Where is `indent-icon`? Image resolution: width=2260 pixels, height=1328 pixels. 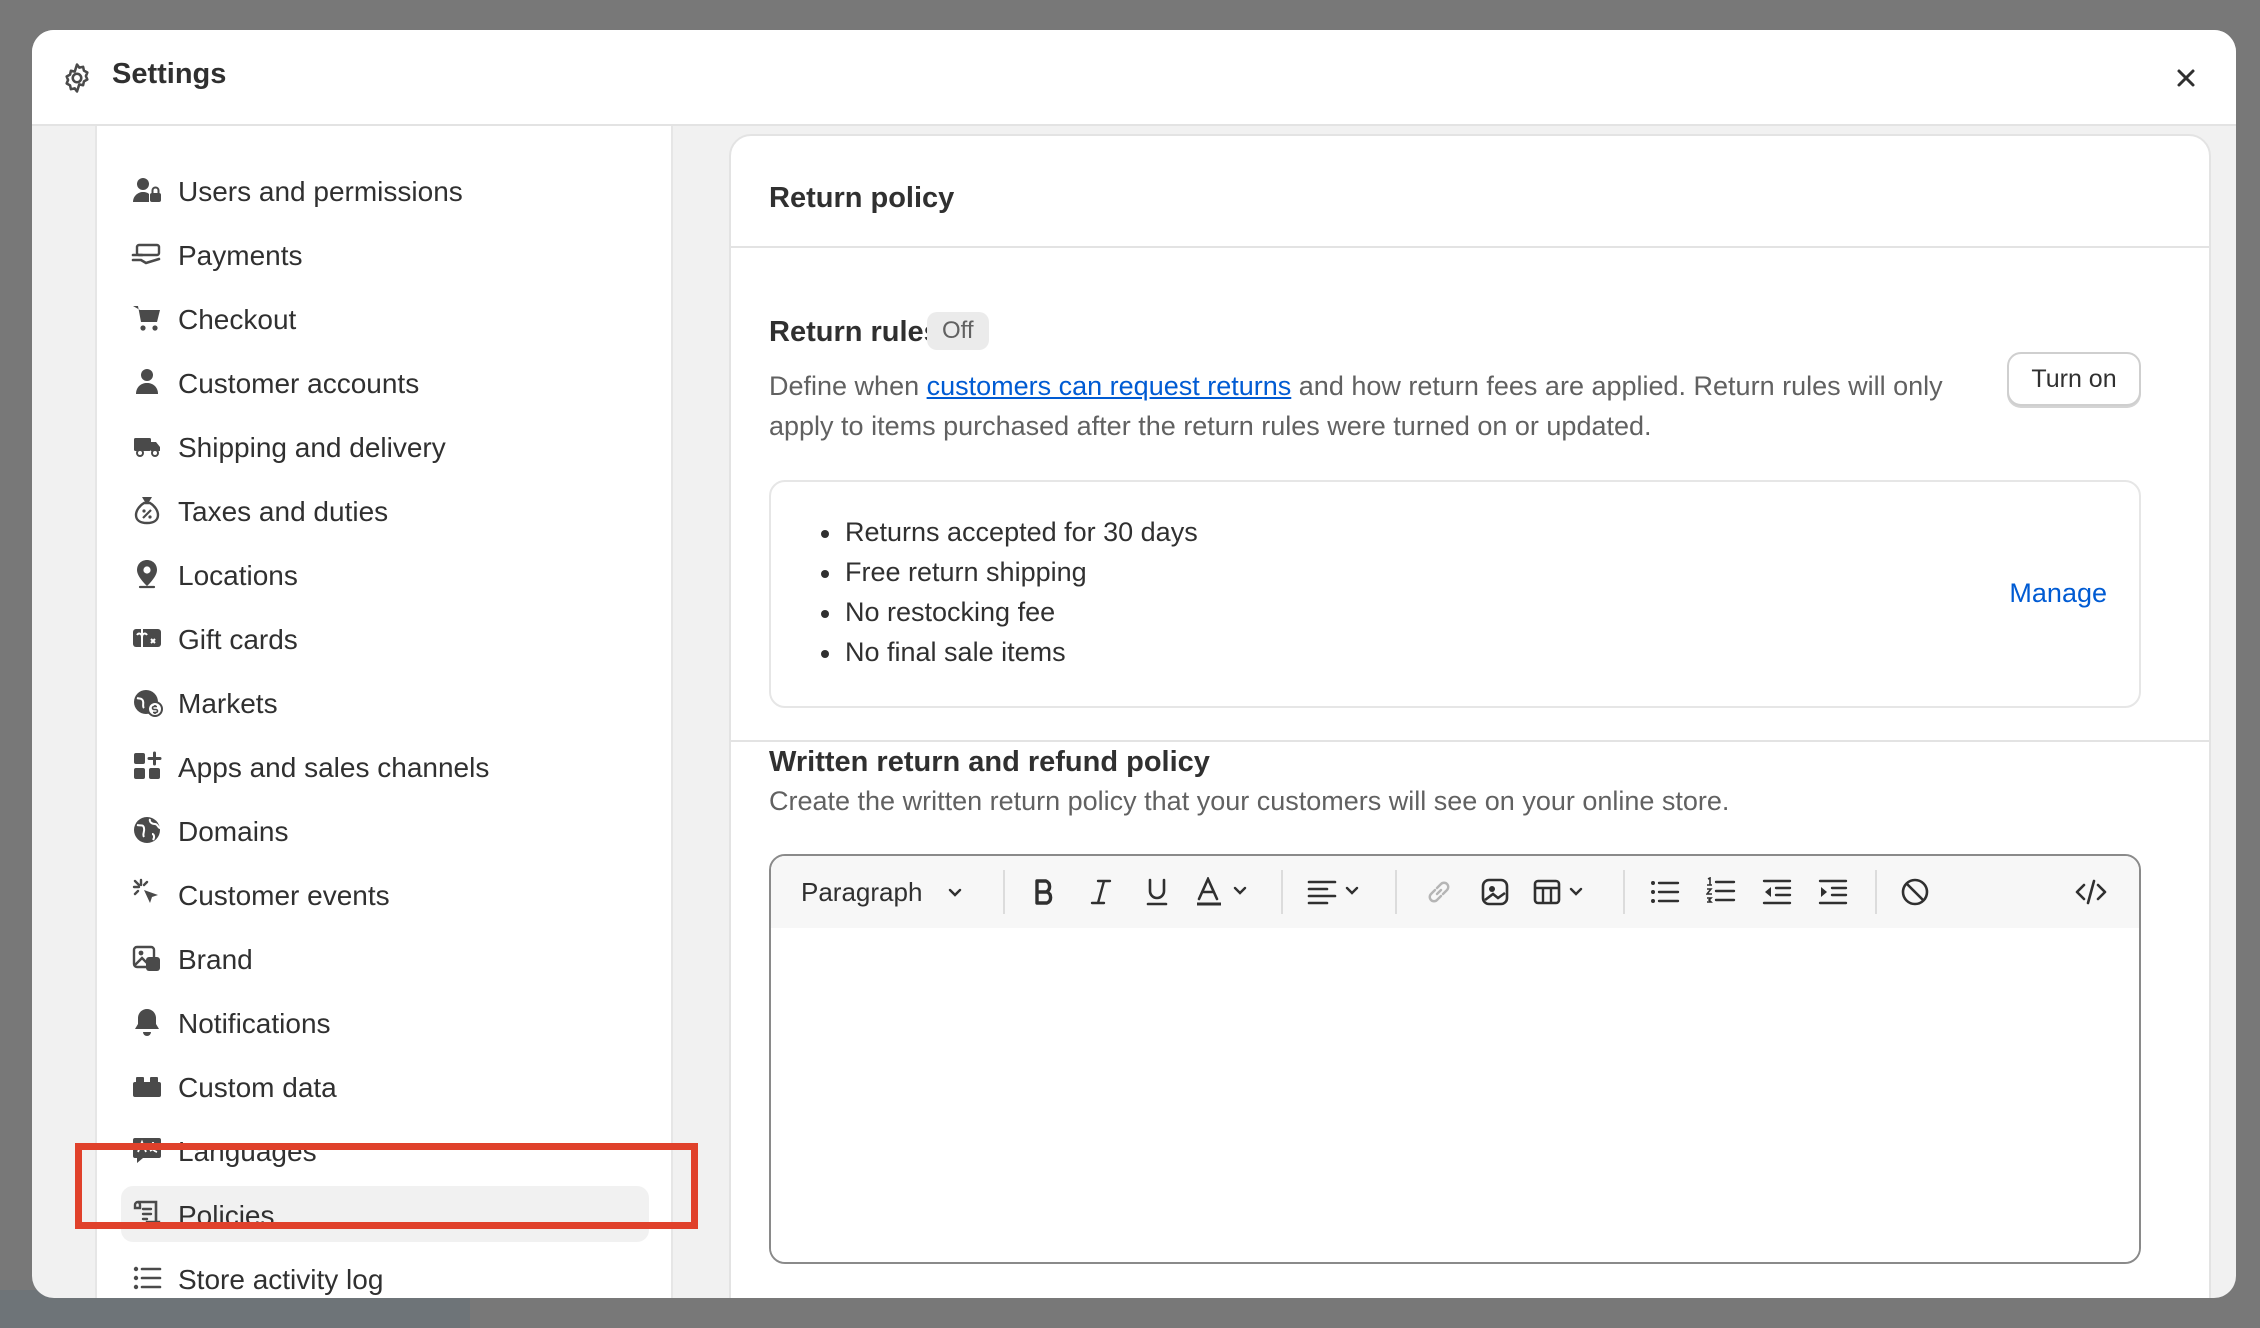
indent-icon is located at coordinates (1833, 892).